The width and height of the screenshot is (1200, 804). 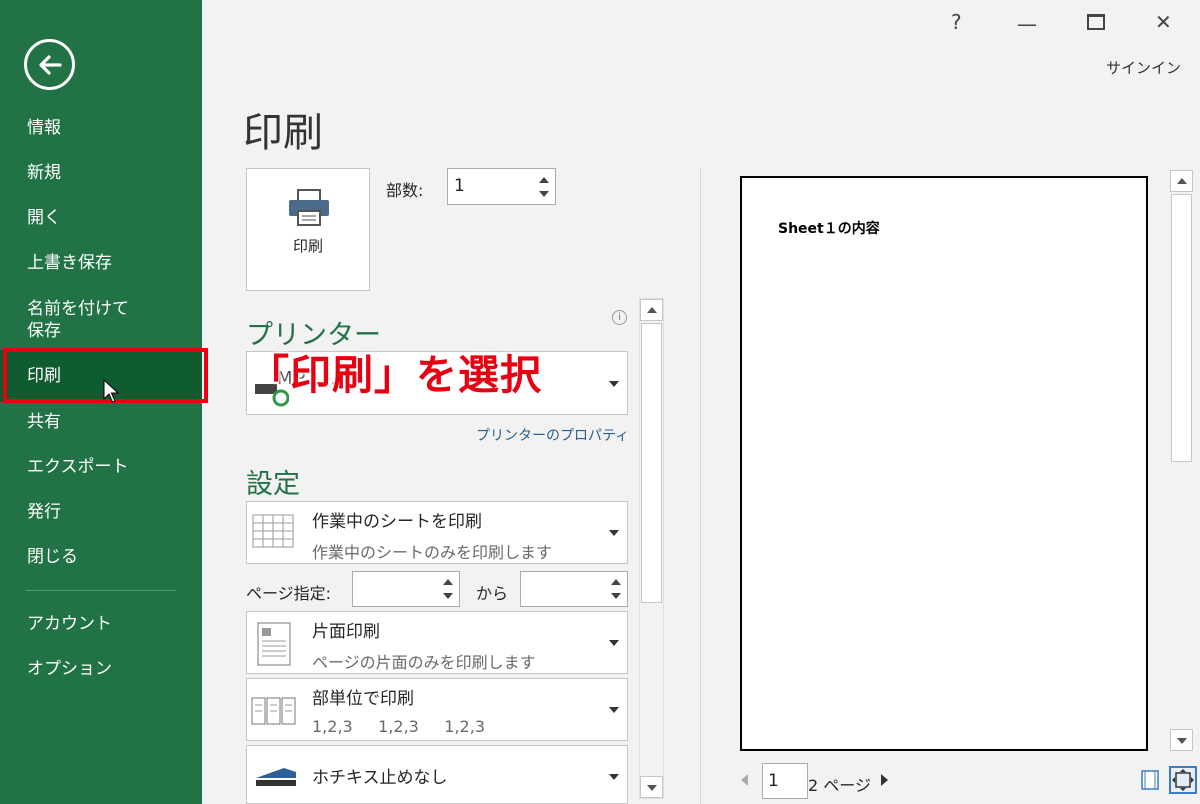 I want to click on printer-properties-link: プリンターのプロパティ, so click(x=552, y=435).